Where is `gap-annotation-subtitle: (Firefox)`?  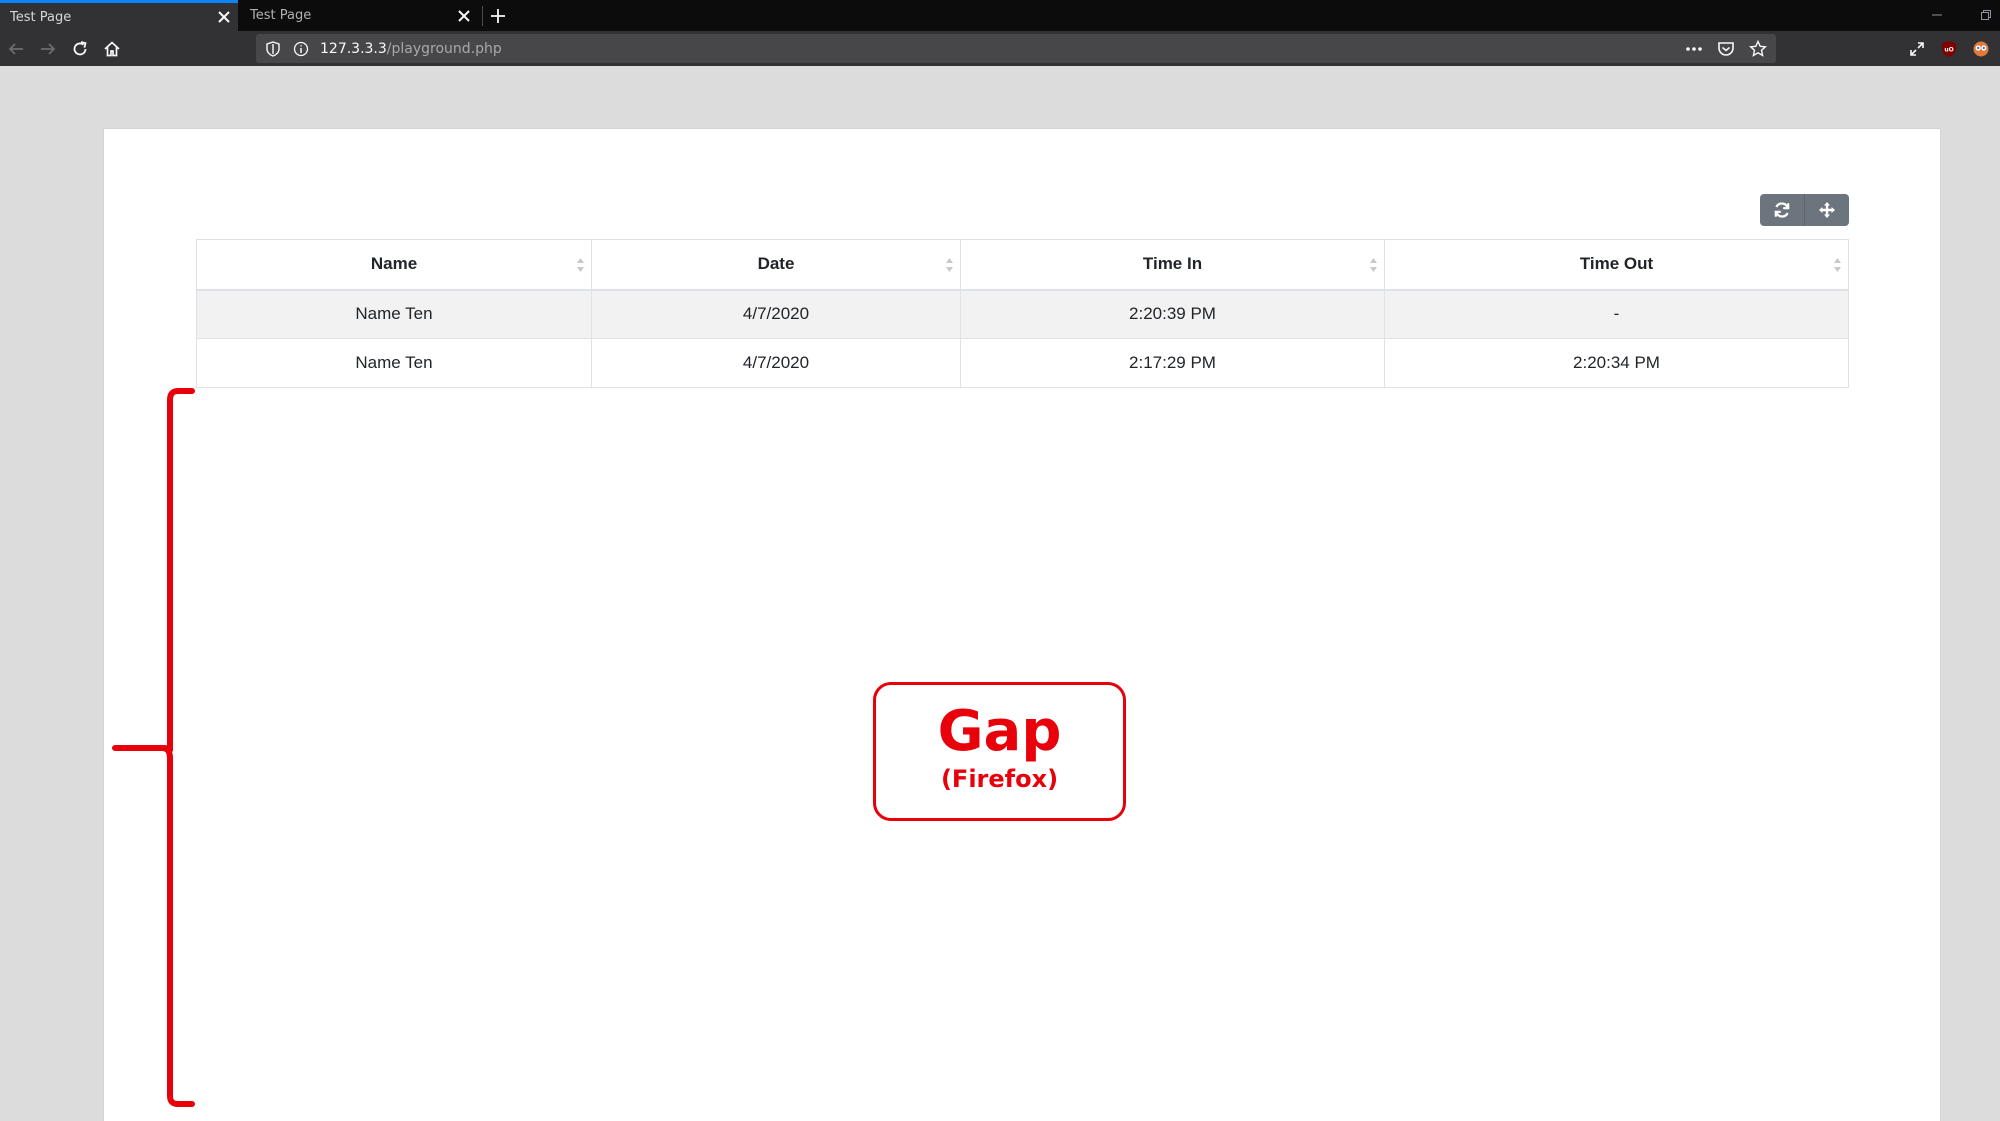 gap-annotation-subtitle: (Firefox) is located at coordinates (999, 779).